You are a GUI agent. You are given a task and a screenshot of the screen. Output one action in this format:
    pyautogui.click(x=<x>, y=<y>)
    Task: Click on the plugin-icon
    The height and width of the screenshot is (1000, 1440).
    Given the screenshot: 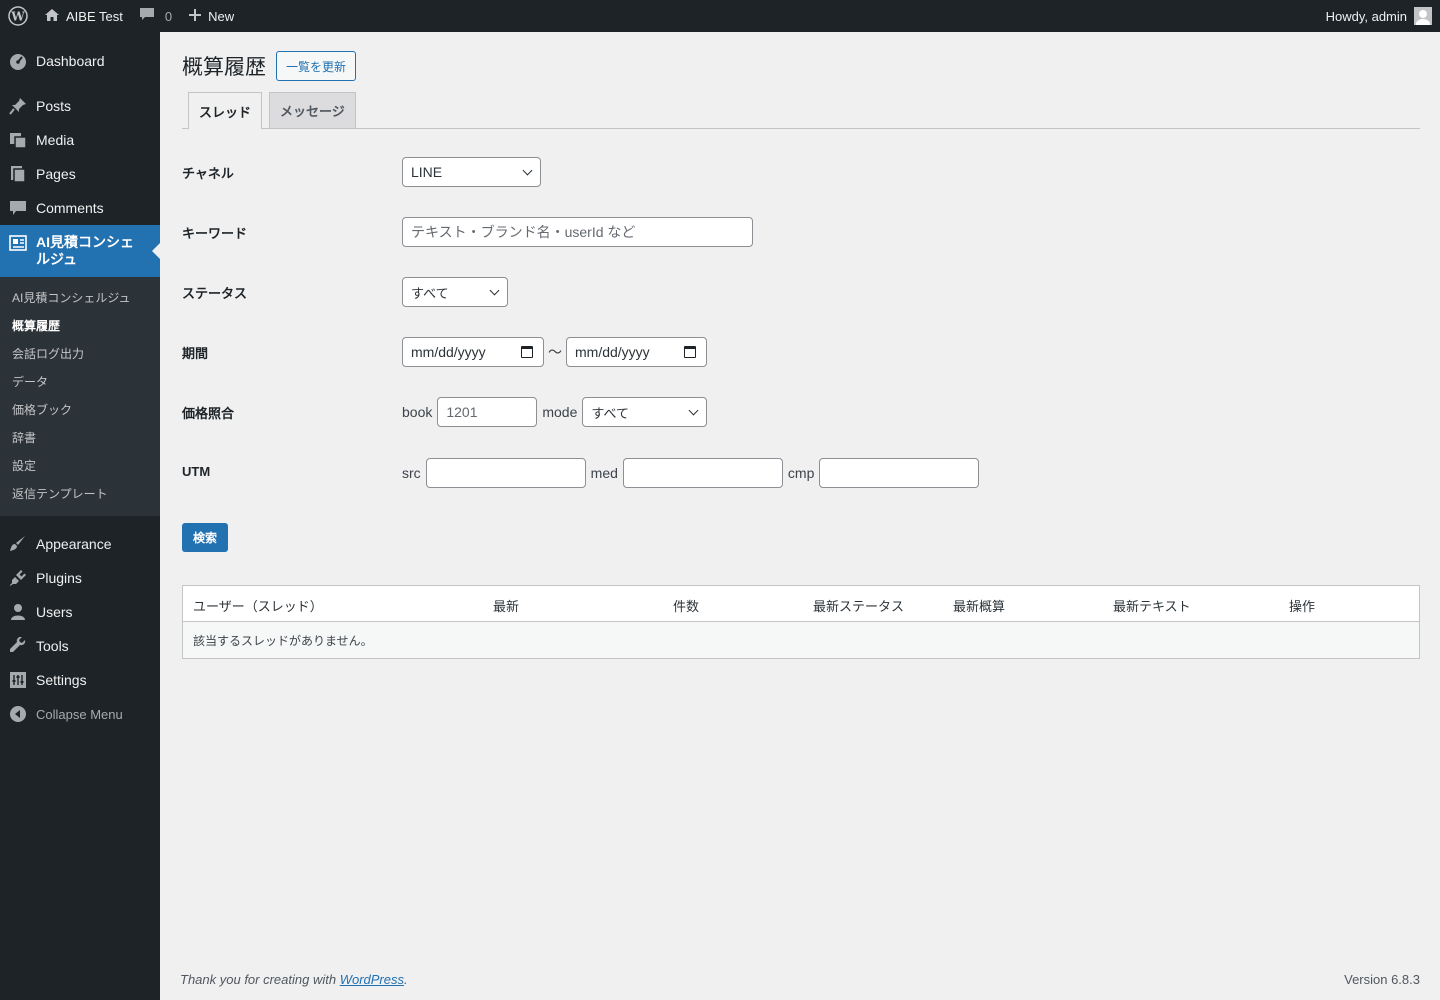 What is the action you would take?
    pyautogui.click(x=18, y=578)
    